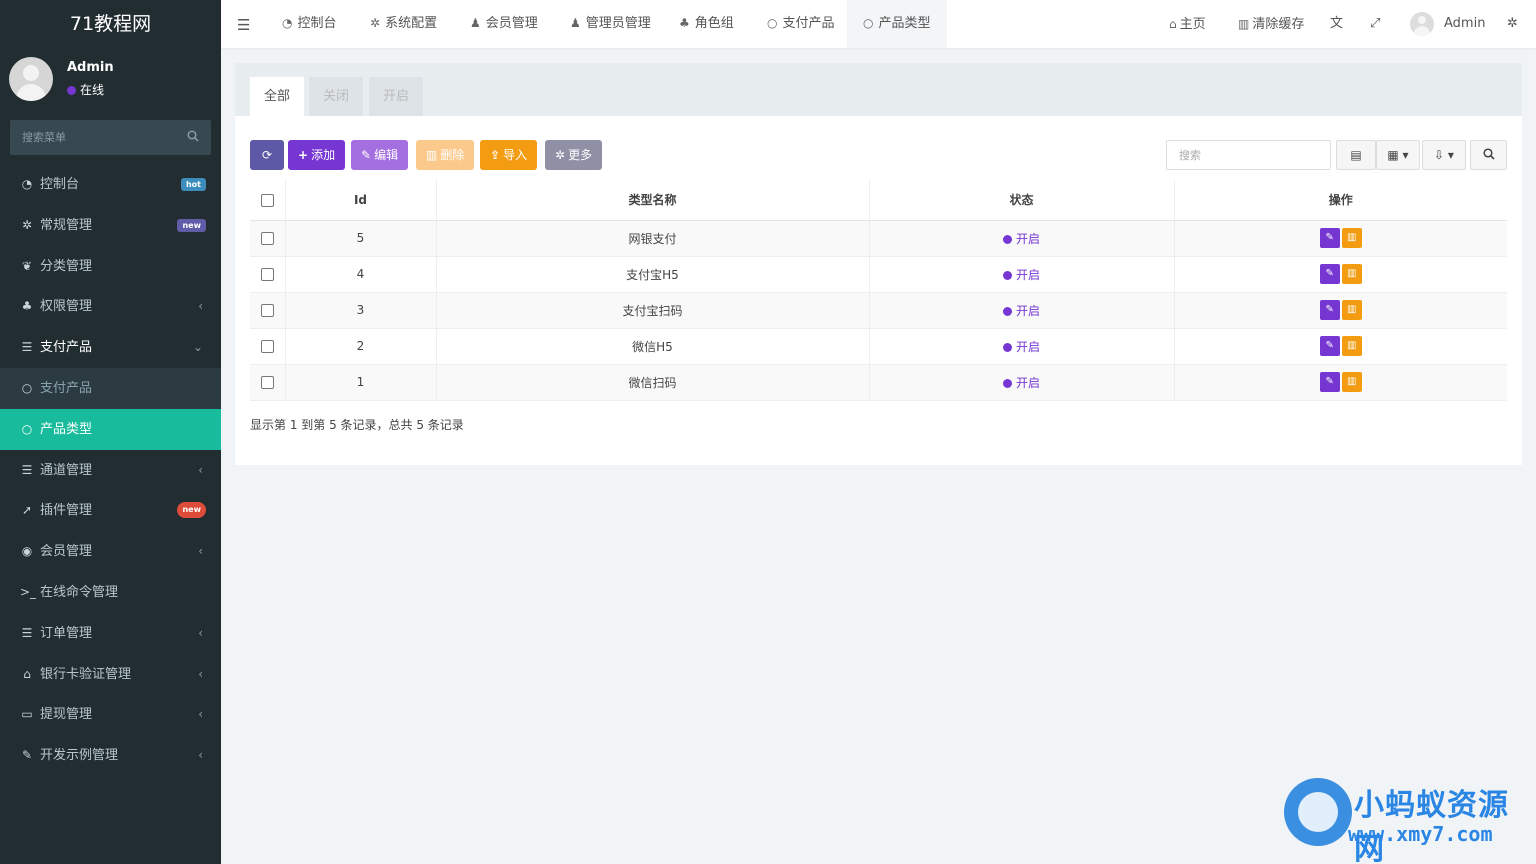 The image size is (1536, 864). Describe the element at coordinates (277, 96) in the screenshot. I see `tab-all: 全部` at that location.